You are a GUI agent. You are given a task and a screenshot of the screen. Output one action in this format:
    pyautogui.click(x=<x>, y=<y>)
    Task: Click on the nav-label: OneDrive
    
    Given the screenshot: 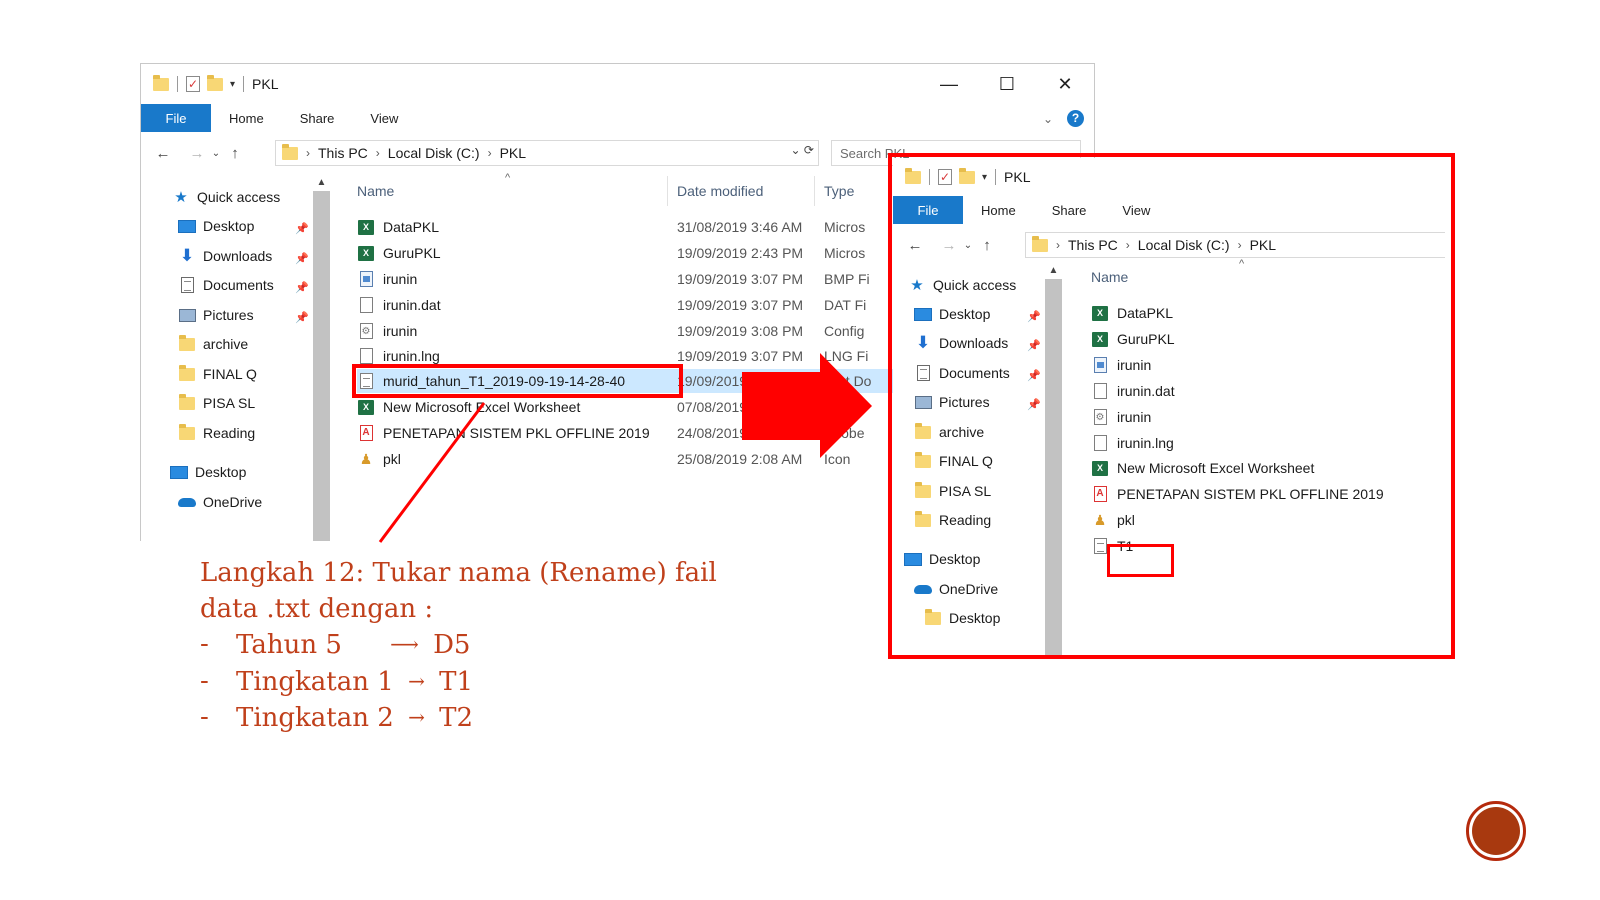 What is the action you would take?
    pyautogui.click(x=233, y=502)
    